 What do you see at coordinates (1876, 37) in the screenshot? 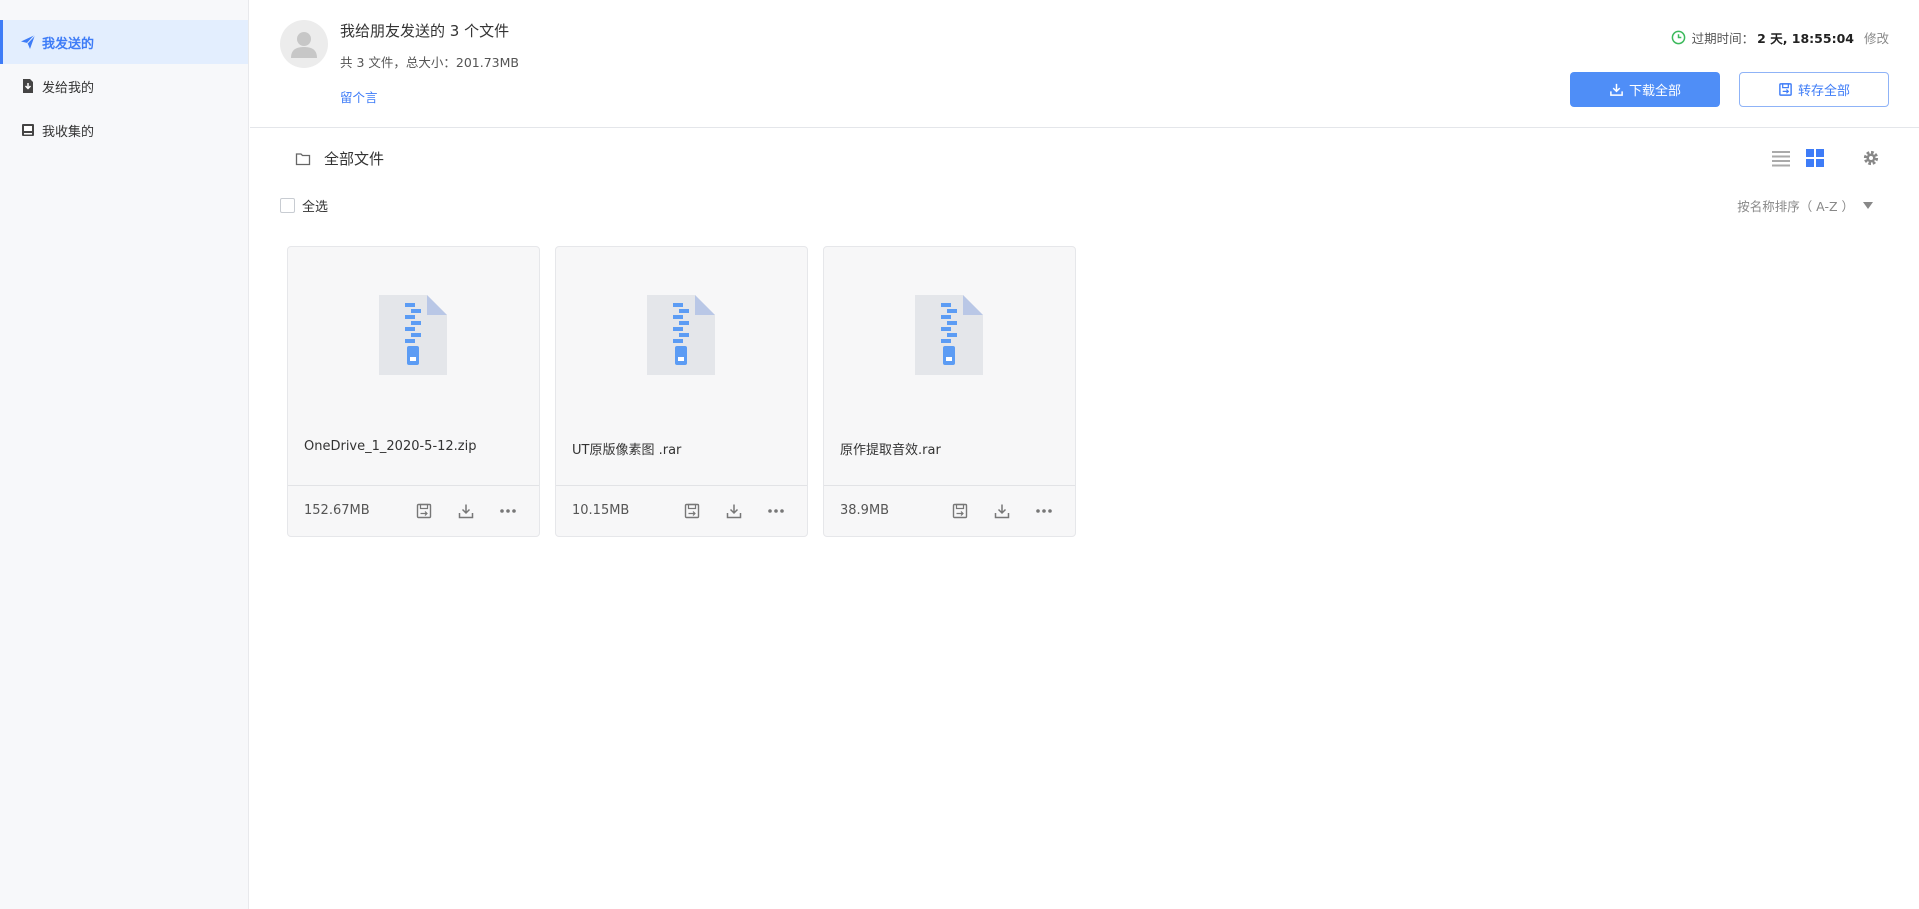
I see `modify-expiry-link: 修改` at bounding box center [1876, 37].